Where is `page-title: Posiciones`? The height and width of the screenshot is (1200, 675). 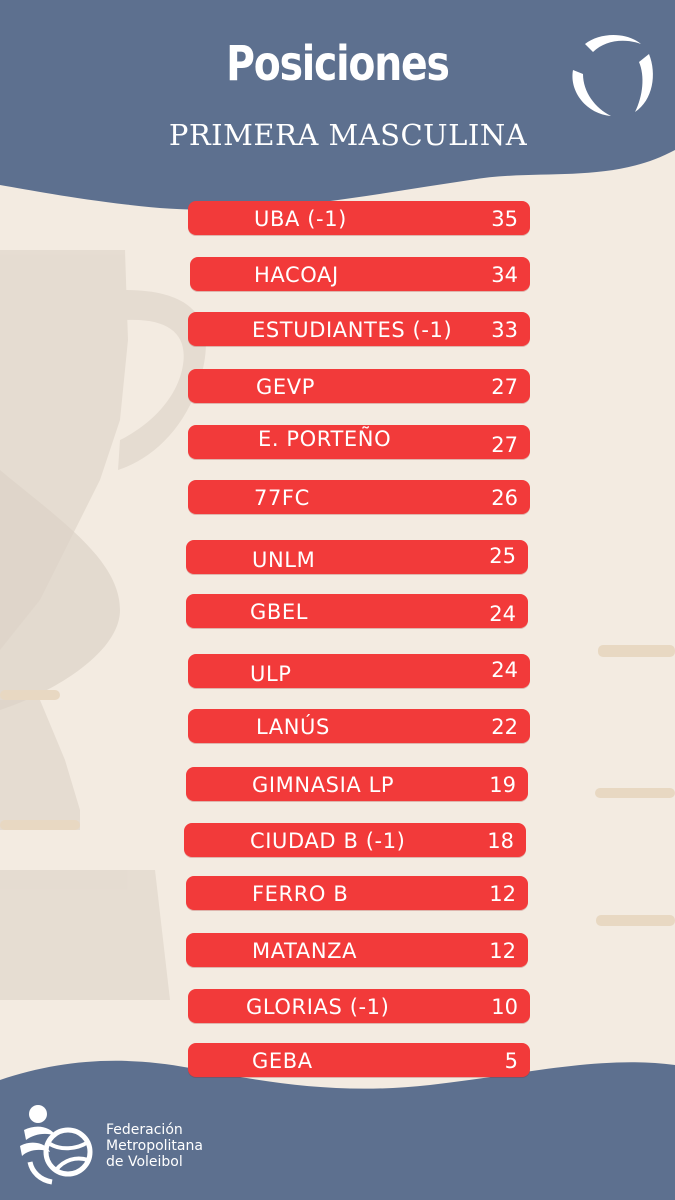
page-title: Posiciones is located at coordinates (338, 64).